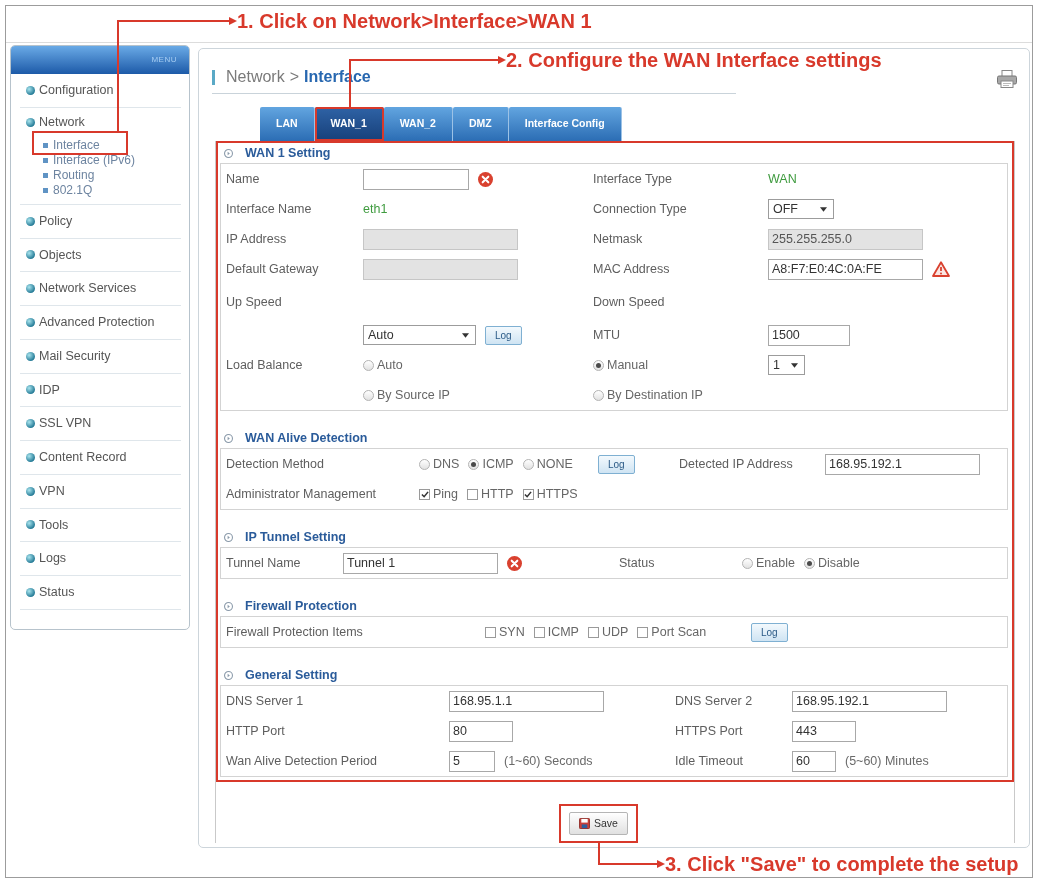 The image size is (1037, 878). Describe the element at coordinates (100, 390) in the screenshot. I see `sidebar-item: IDP` at that location.